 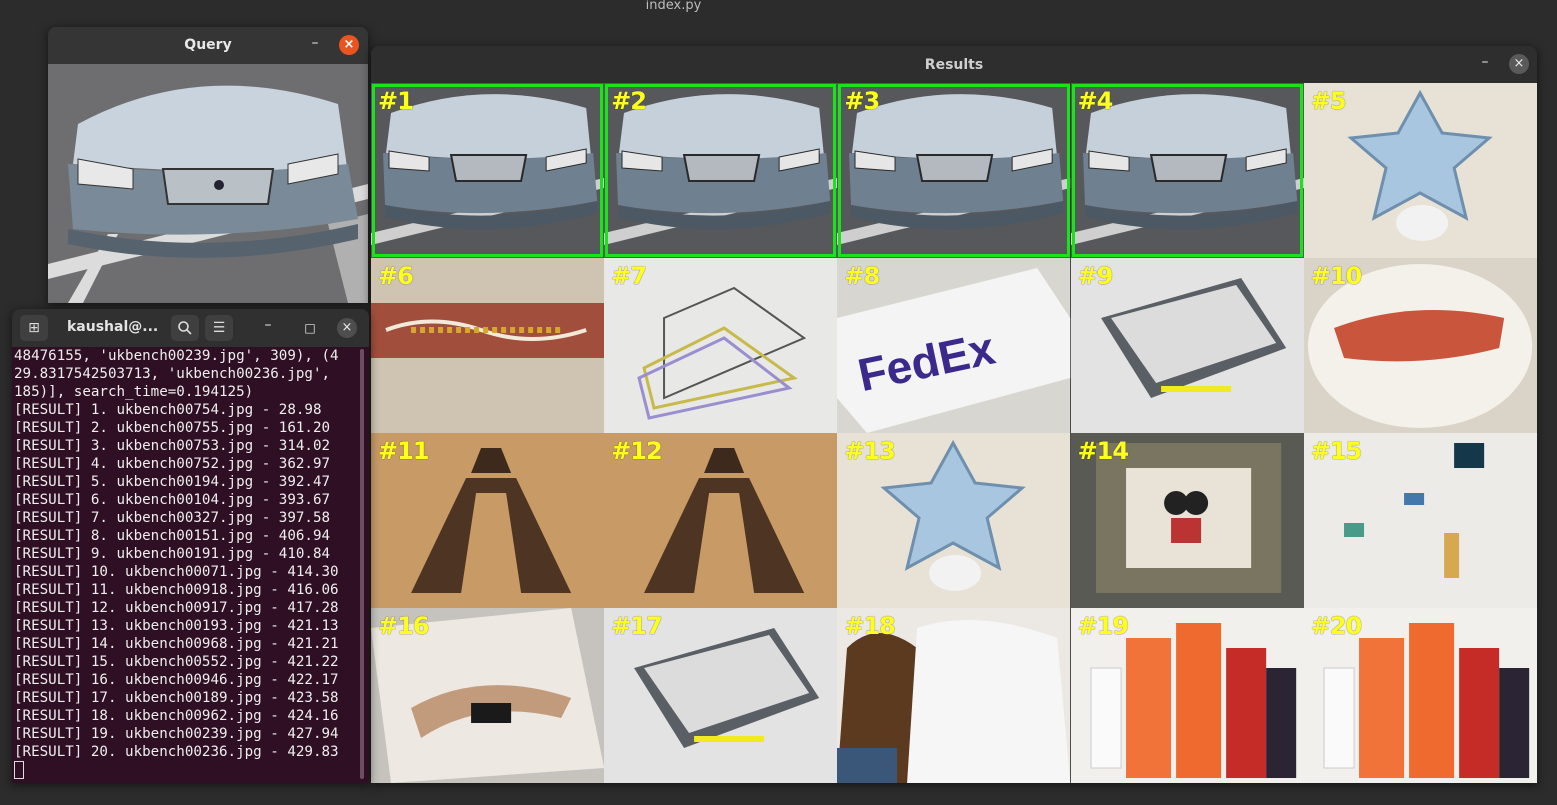 What do you see at coordinates (954, 170) in the screenshot?
I see `result-thumbnail: #3` at bounding box center [954, 170].